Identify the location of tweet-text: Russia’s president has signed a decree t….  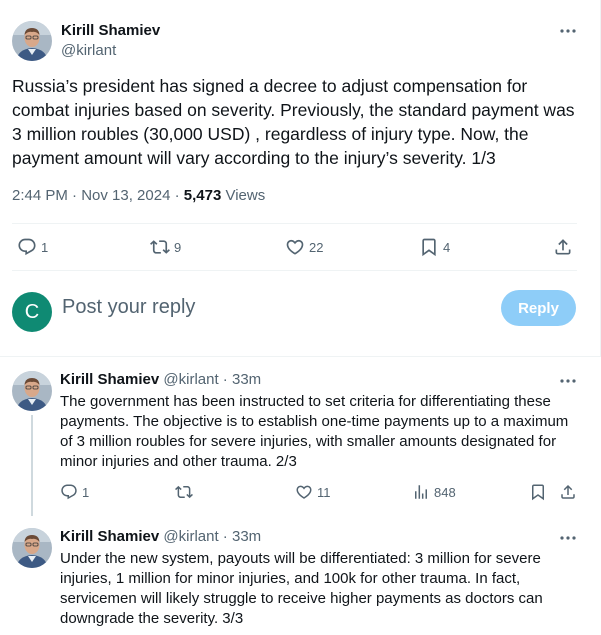
(293, 122).